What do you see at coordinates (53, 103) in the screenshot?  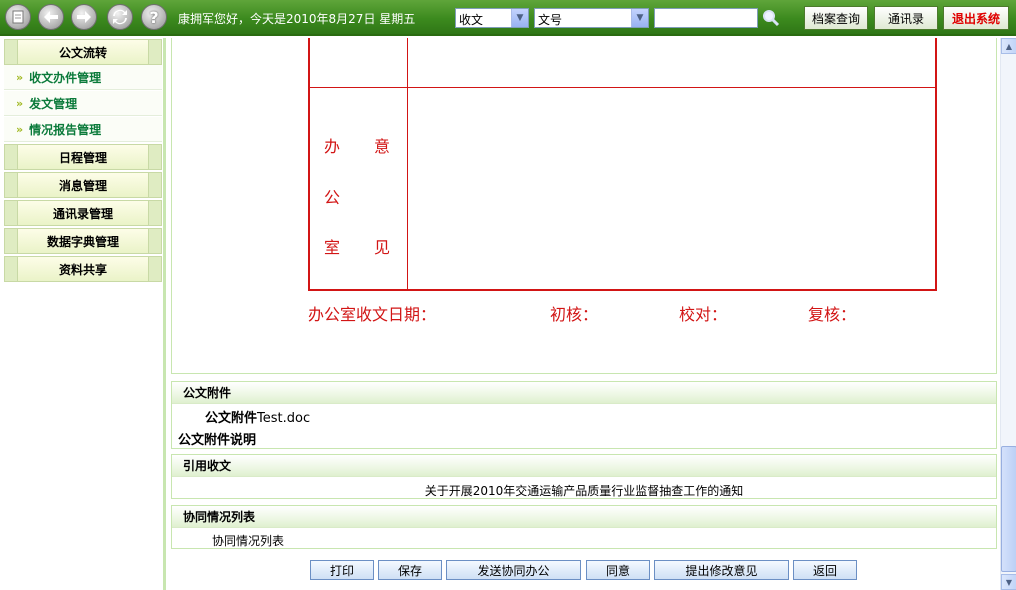 I see `sidebar-item-label: 发文管理` at bounding box center [53, 103].